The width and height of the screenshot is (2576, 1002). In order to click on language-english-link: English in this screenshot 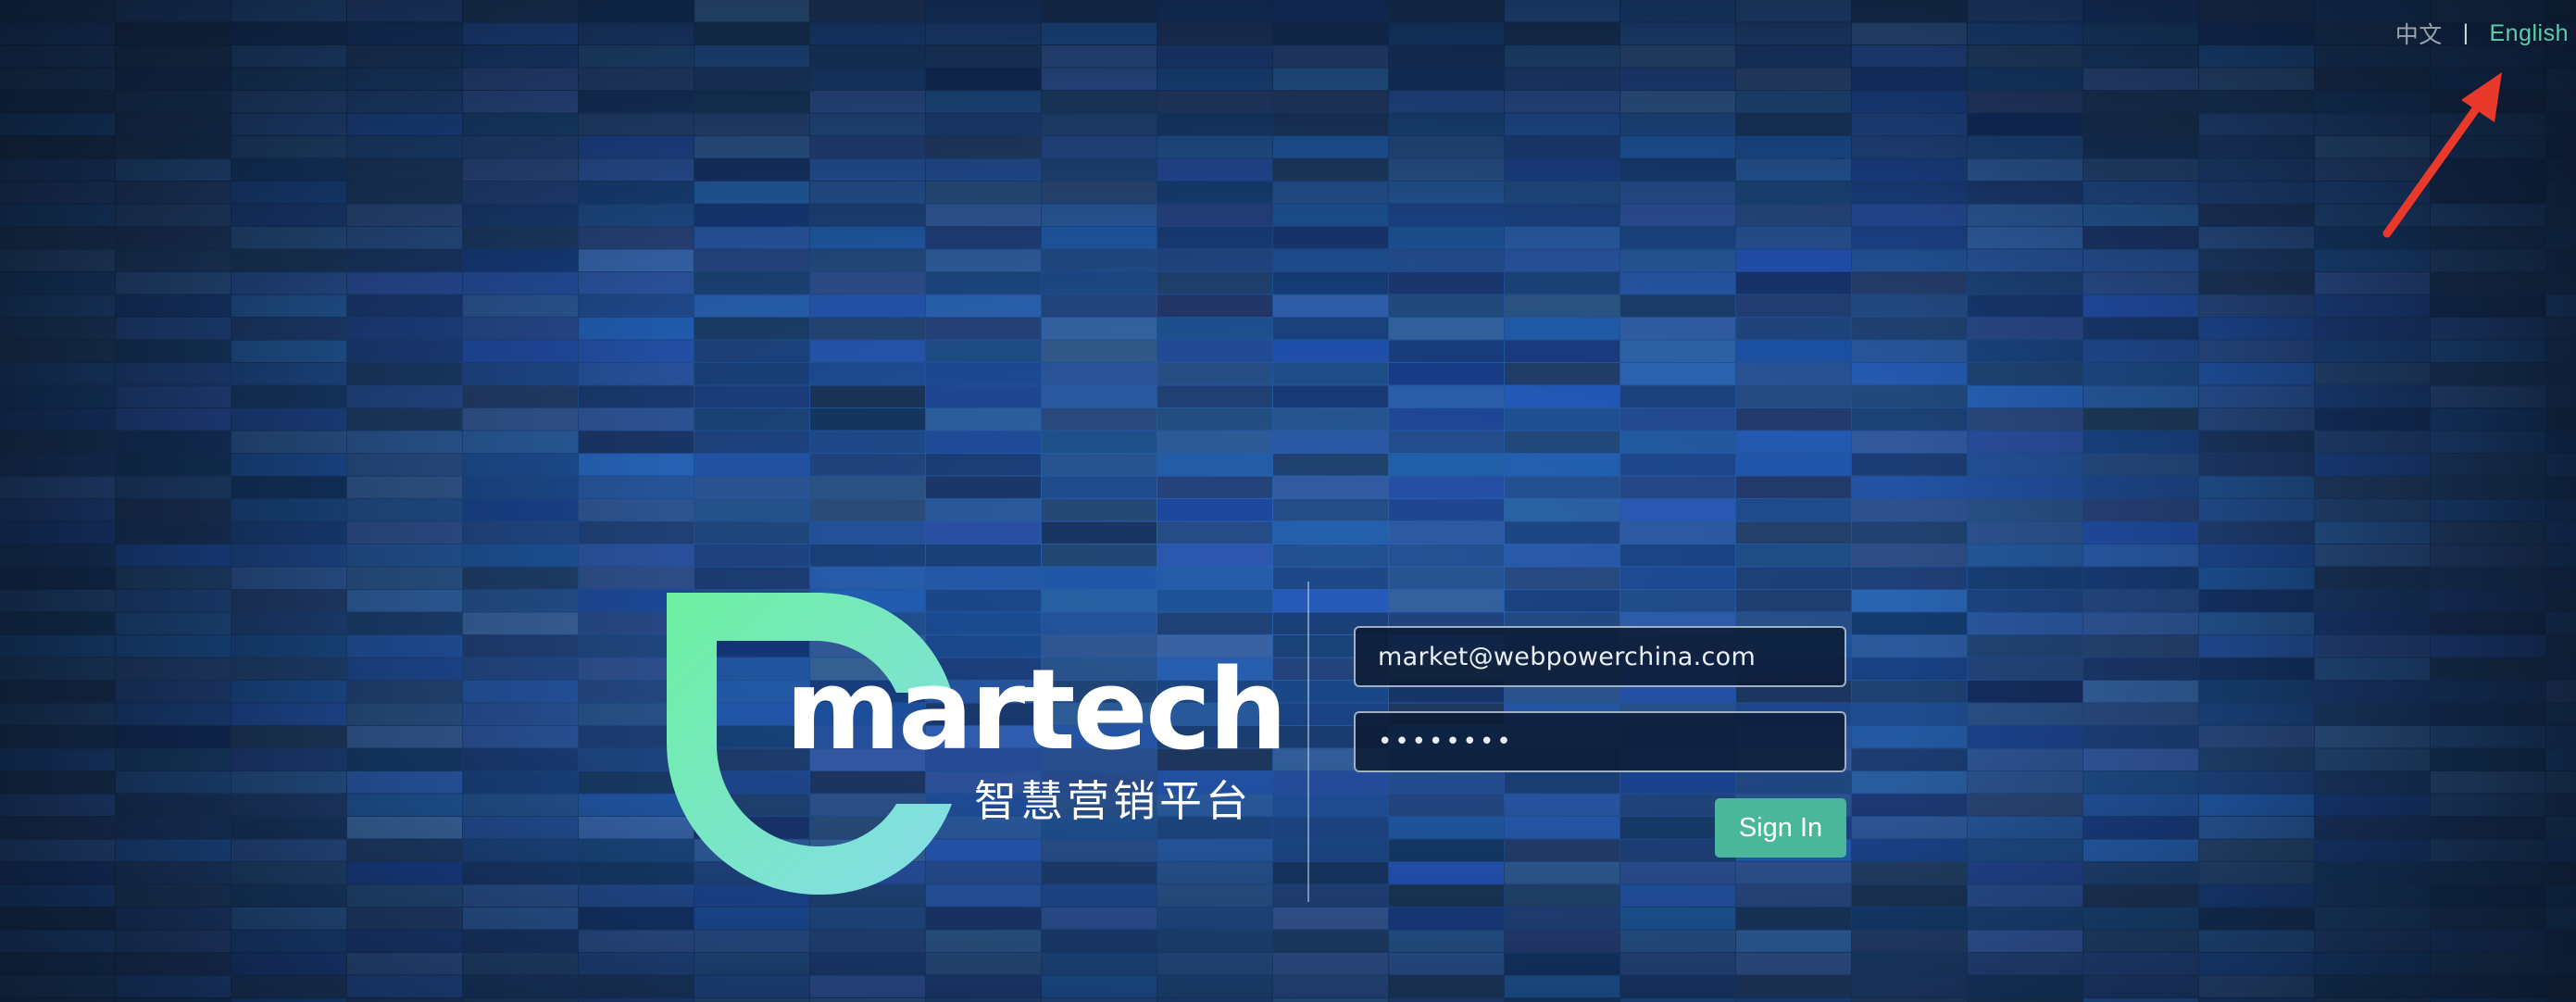, I will do `click(2530, 33)`.